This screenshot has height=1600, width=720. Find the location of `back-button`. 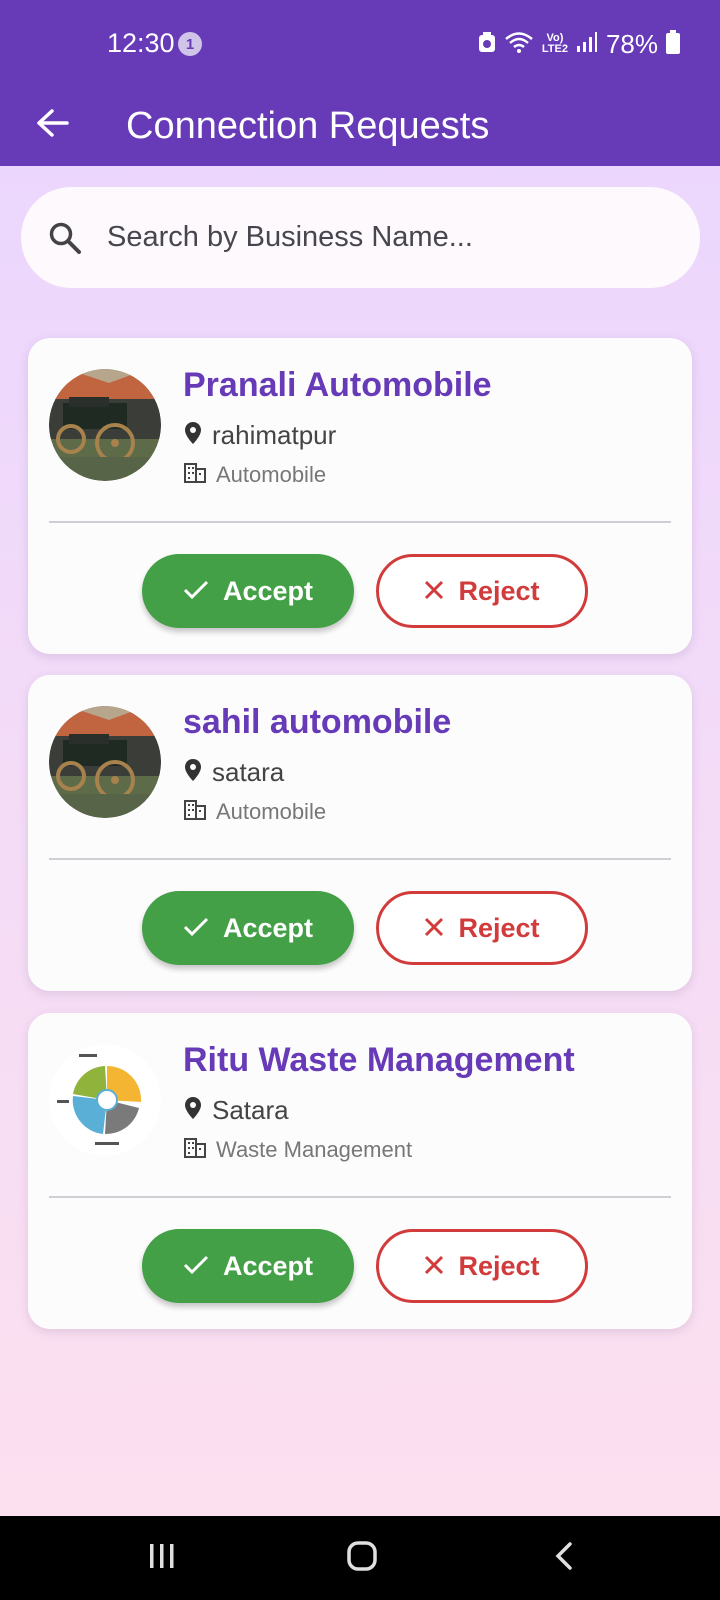

back-button is located at coordinates (53, 125).